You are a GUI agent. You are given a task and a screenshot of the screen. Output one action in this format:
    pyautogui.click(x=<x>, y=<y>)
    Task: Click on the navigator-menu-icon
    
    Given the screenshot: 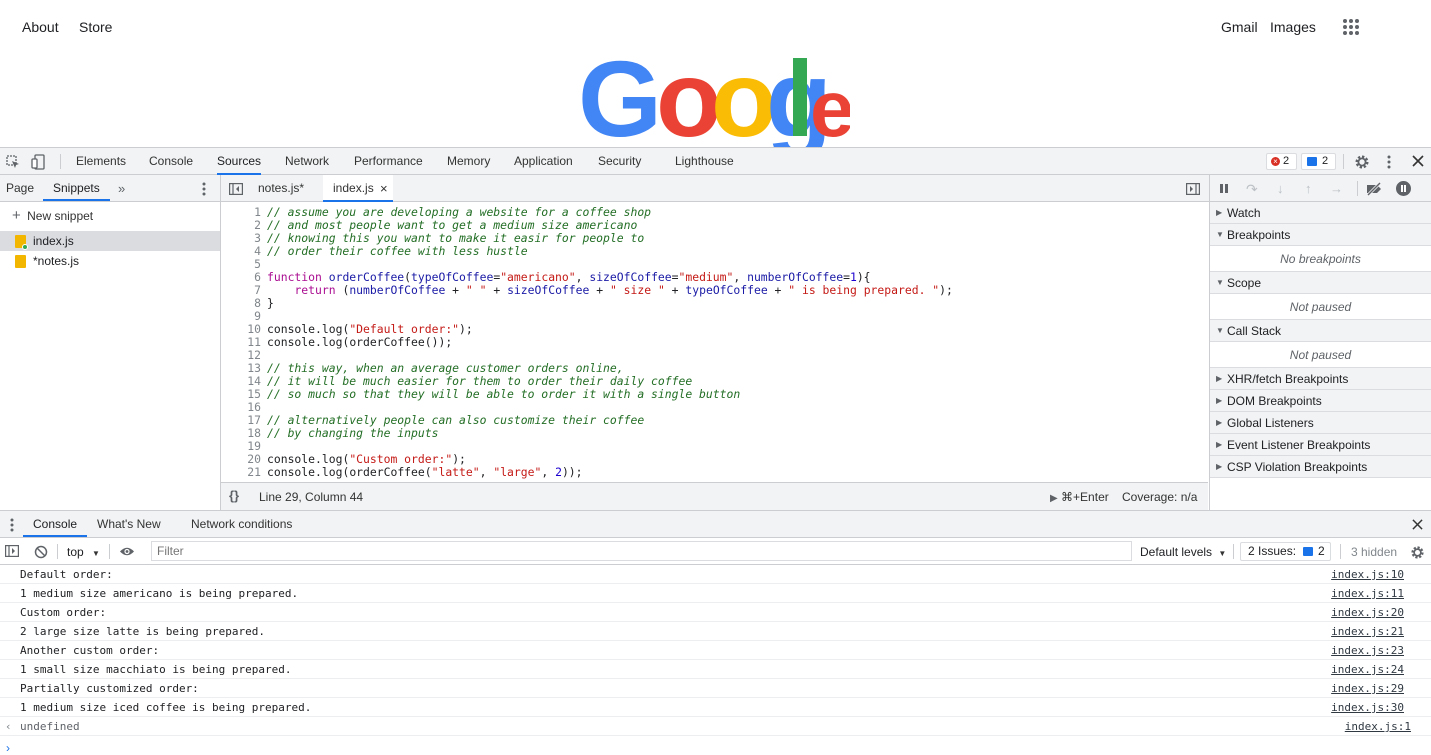 What is the action you would take?
    pyautogui.click(x=204, y=188)
    